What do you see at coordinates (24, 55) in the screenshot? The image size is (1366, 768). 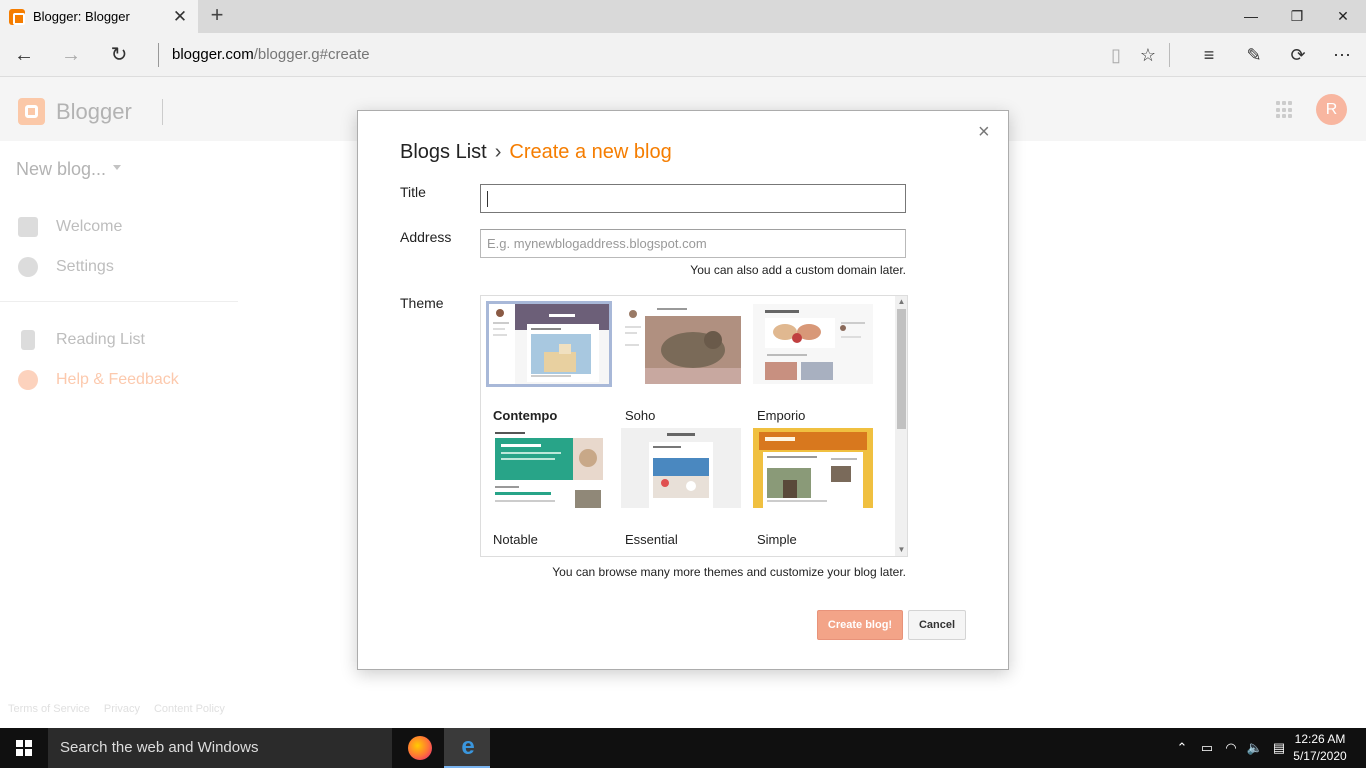 I see `back-button: ←` at bounding box center [24, 55].